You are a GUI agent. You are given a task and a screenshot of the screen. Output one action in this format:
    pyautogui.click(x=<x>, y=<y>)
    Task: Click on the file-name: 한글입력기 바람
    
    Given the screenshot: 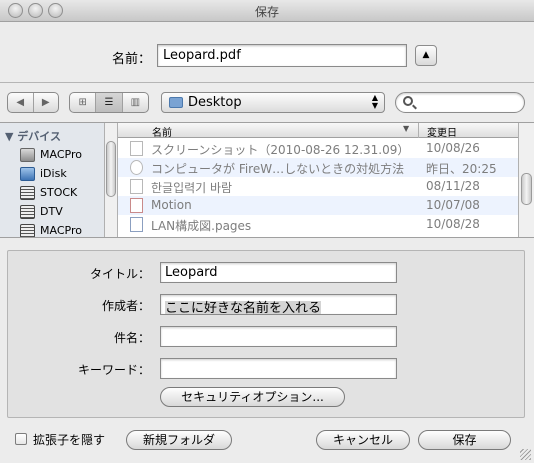 What is the action you would take?
    pyautogui.click(x=192, y=188)
    